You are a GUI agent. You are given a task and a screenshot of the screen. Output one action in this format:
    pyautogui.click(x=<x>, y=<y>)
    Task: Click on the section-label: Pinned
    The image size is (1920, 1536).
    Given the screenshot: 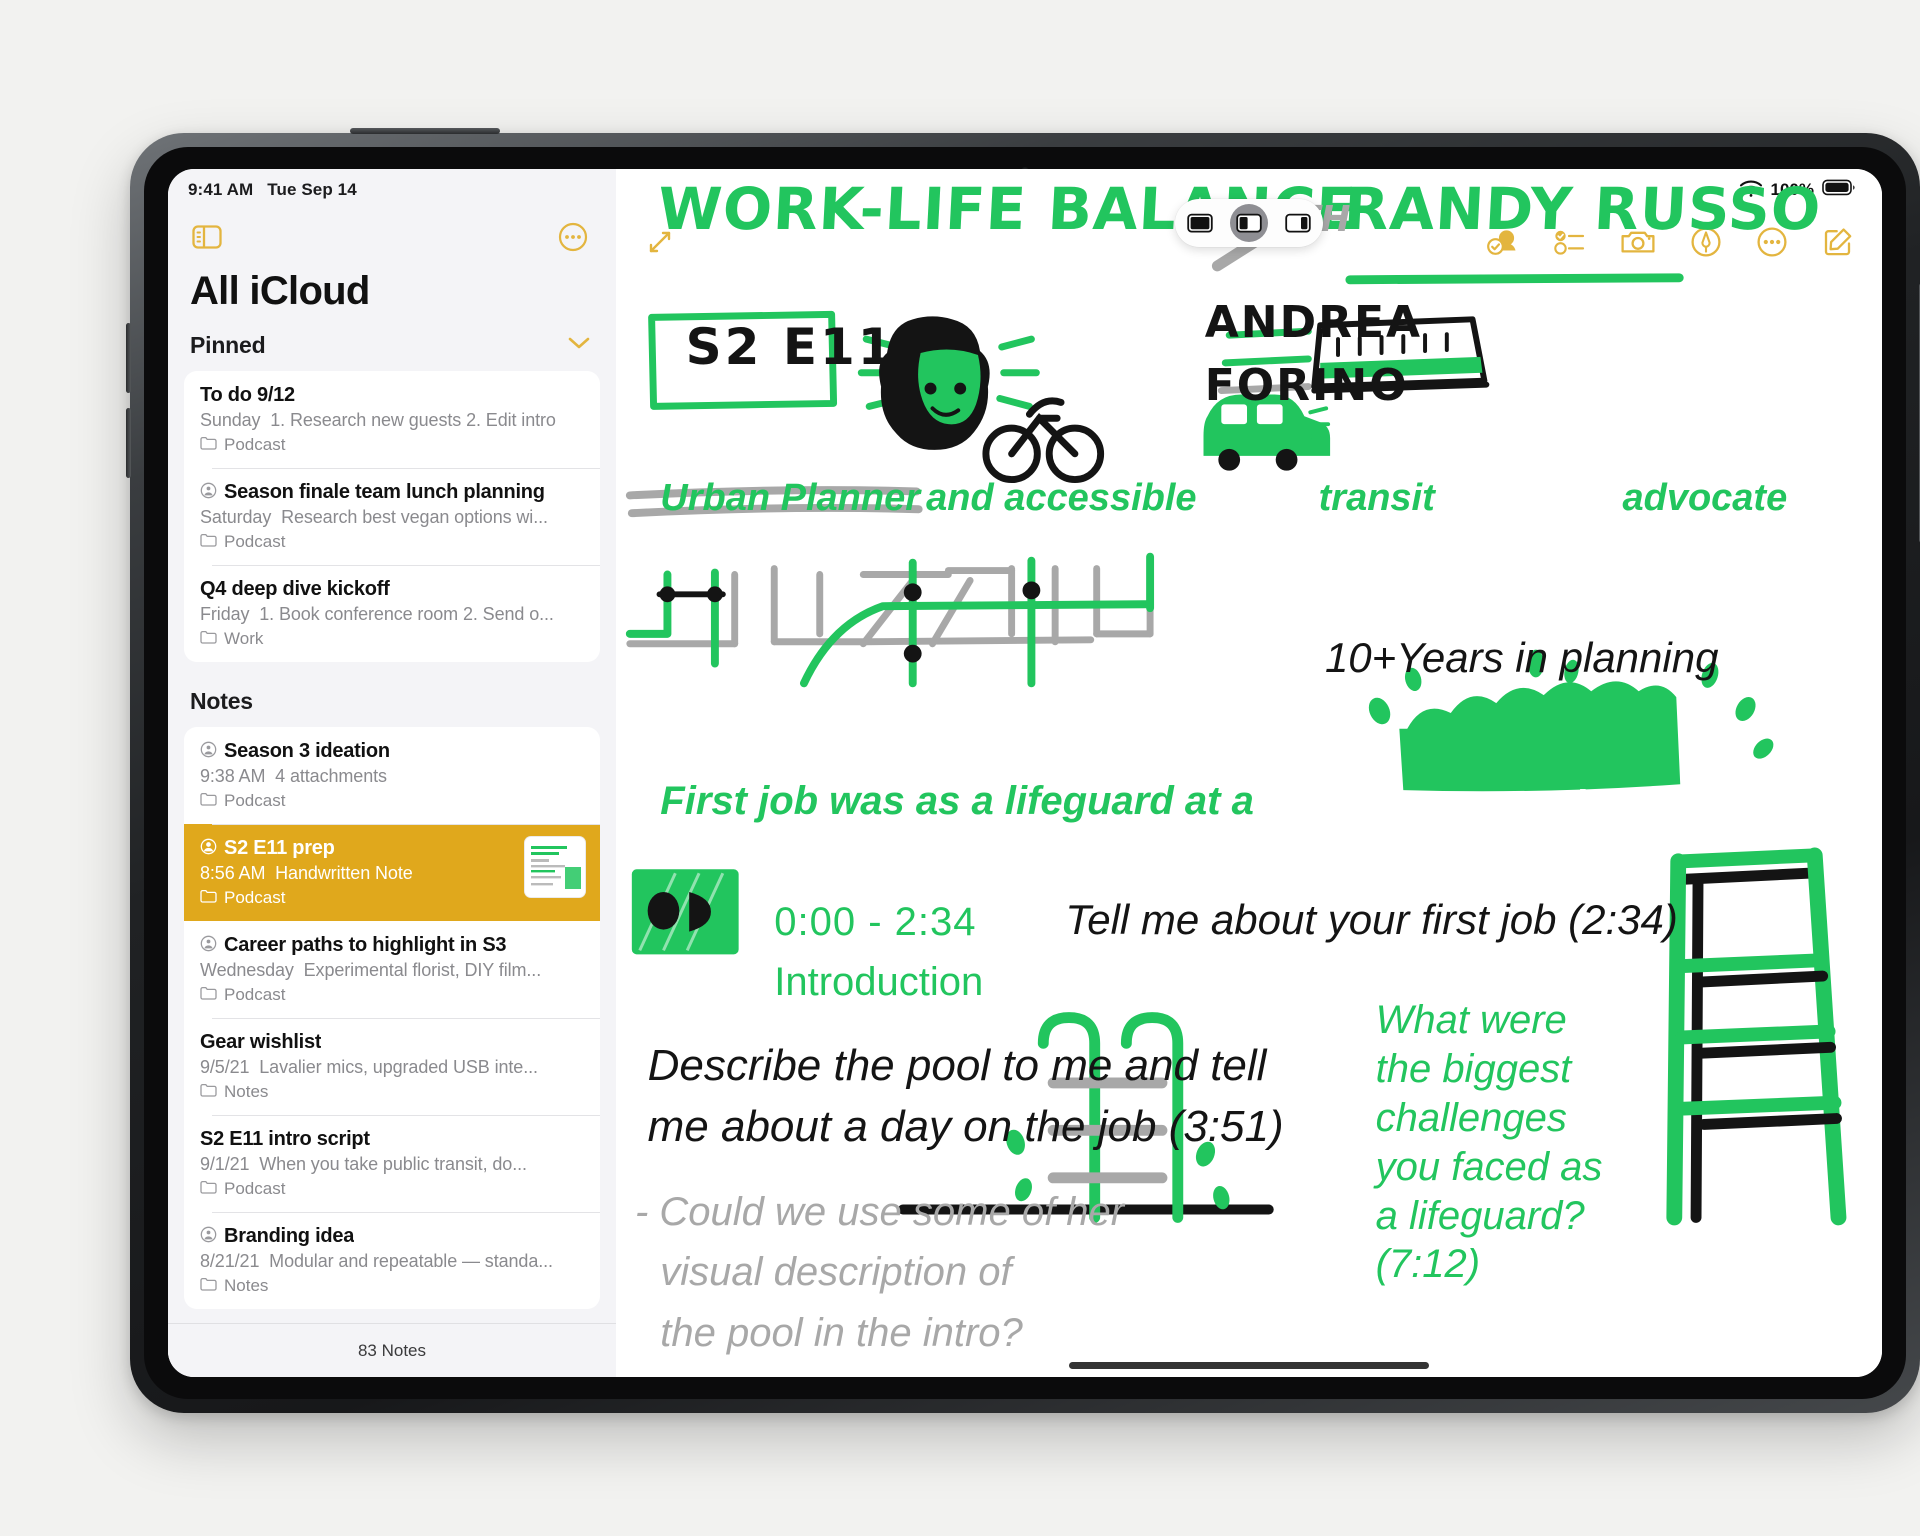 What is the action you would take?
    pyautogui.click(x=228, y=345)
    